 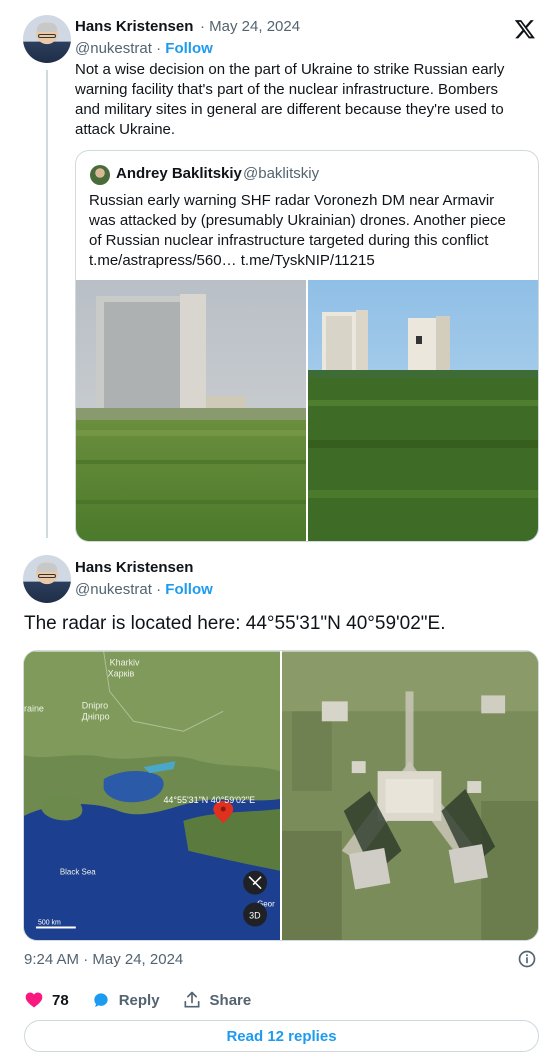 What do you see at coordinates (281, 1036) in the screenshot?
I see `read-replies-button: Read 12 replies` at bounding box center [281, 1036].